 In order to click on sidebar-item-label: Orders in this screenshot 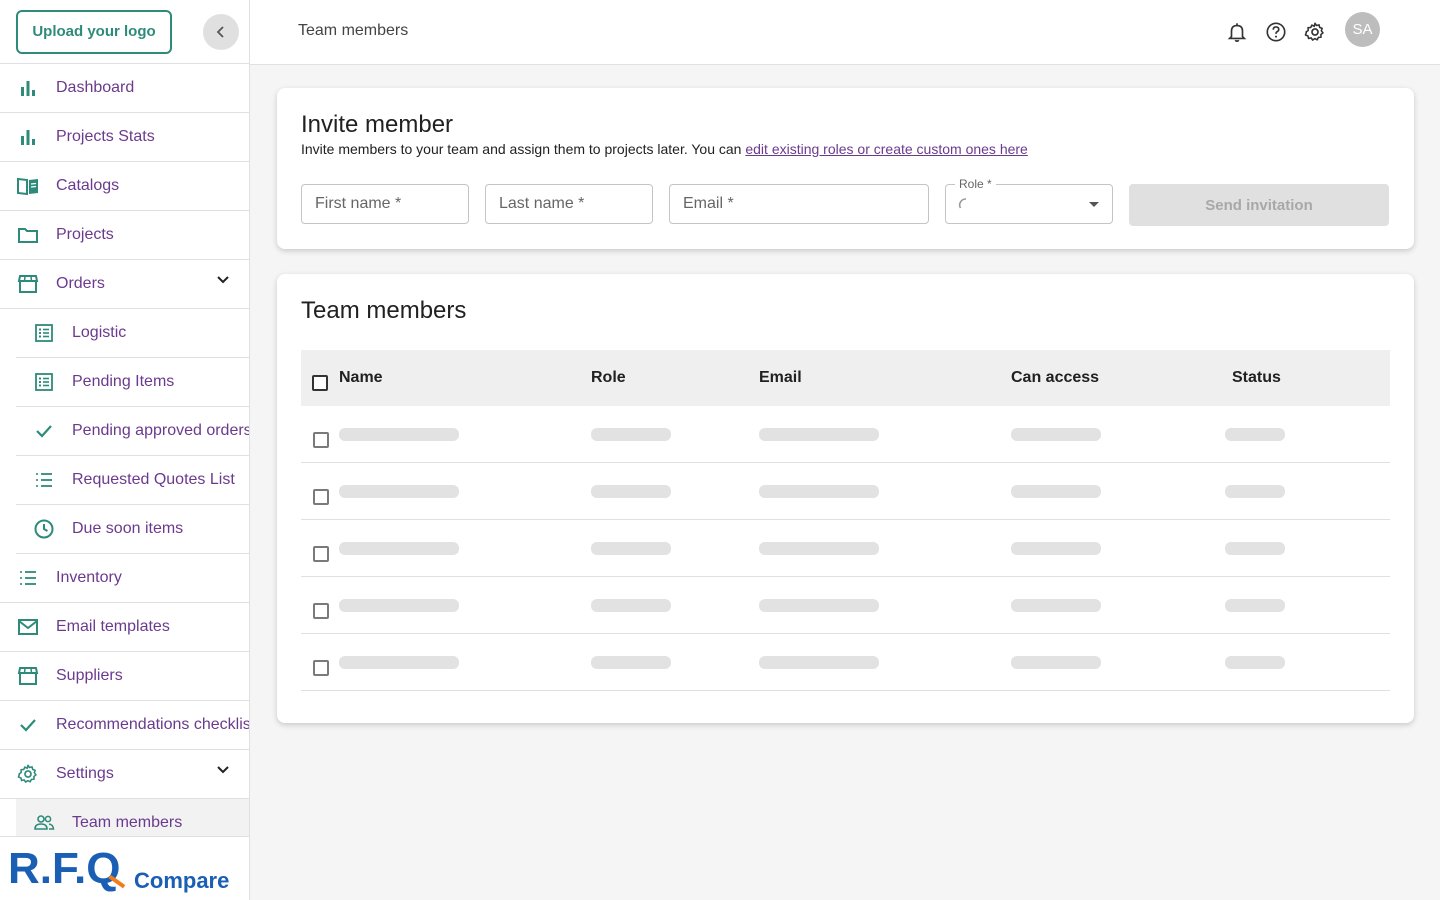, I will do `click(80, 283)`.